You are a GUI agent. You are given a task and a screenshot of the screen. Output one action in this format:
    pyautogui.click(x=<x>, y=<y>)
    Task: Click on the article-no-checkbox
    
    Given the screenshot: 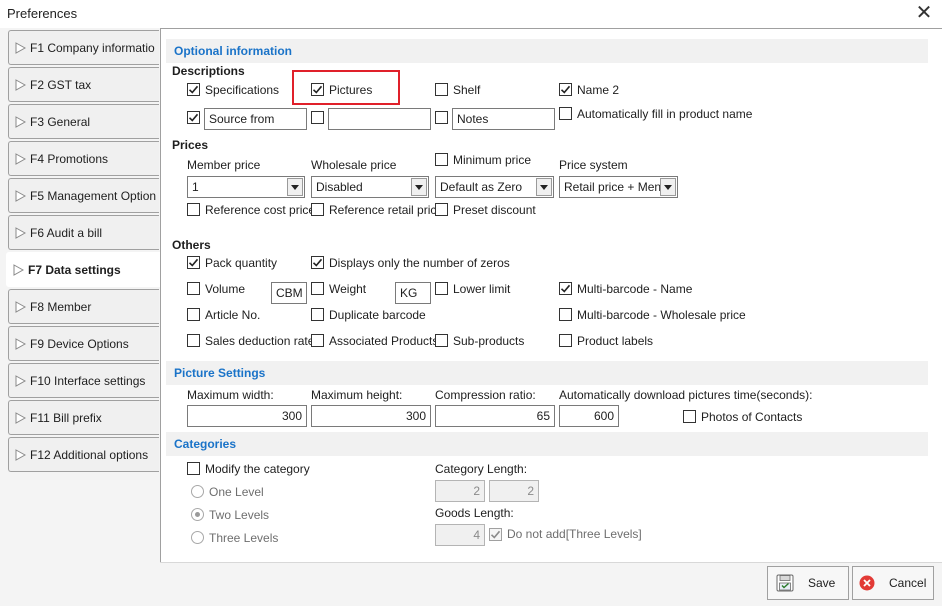 What is the action you would take?
    pyautogui.click(x=193, y=314)
    